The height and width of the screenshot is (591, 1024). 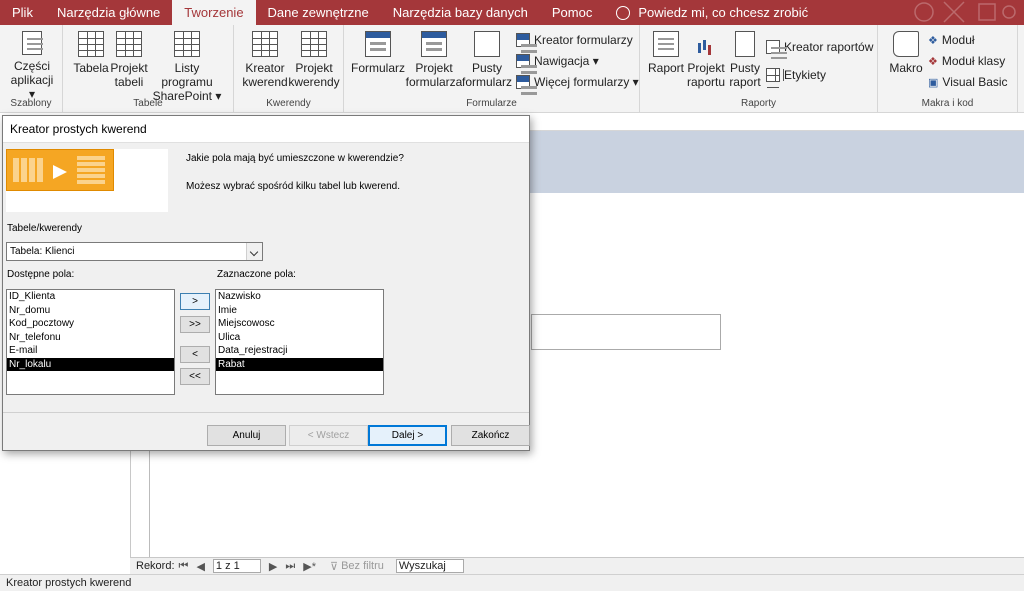 I want to click on listy-sharepoint-button: Listy programu SharePoint ▾, so click(x=187, y=67).